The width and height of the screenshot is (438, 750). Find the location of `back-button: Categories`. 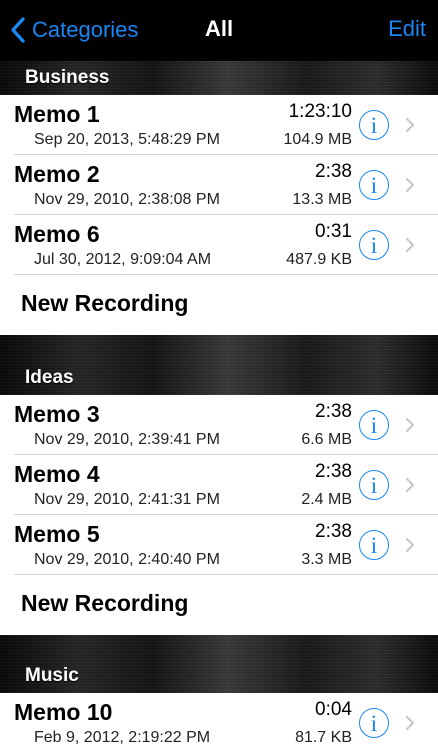

back-button: Categories is located at coordinates (74, 30).